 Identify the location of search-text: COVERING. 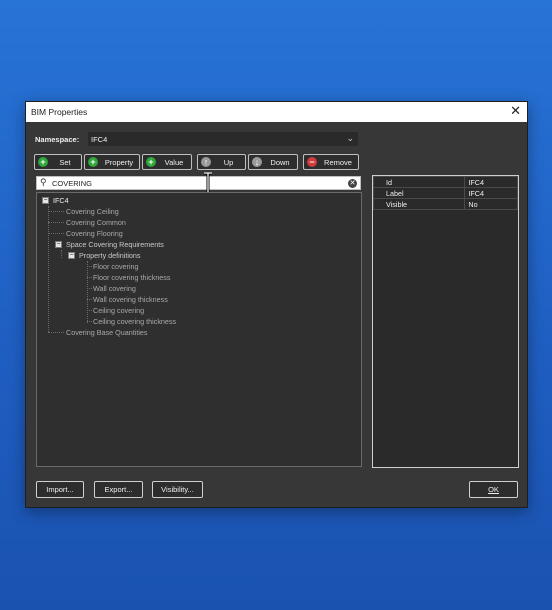
(72, 183).